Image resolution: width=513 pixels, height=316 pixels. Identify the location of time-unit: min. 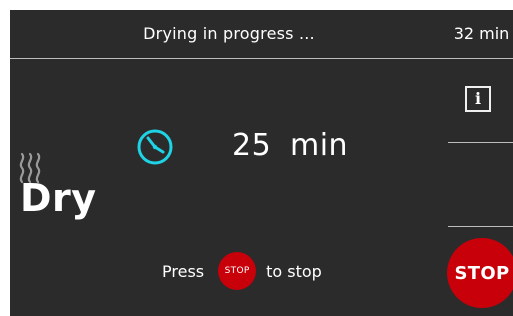
(319, 145).